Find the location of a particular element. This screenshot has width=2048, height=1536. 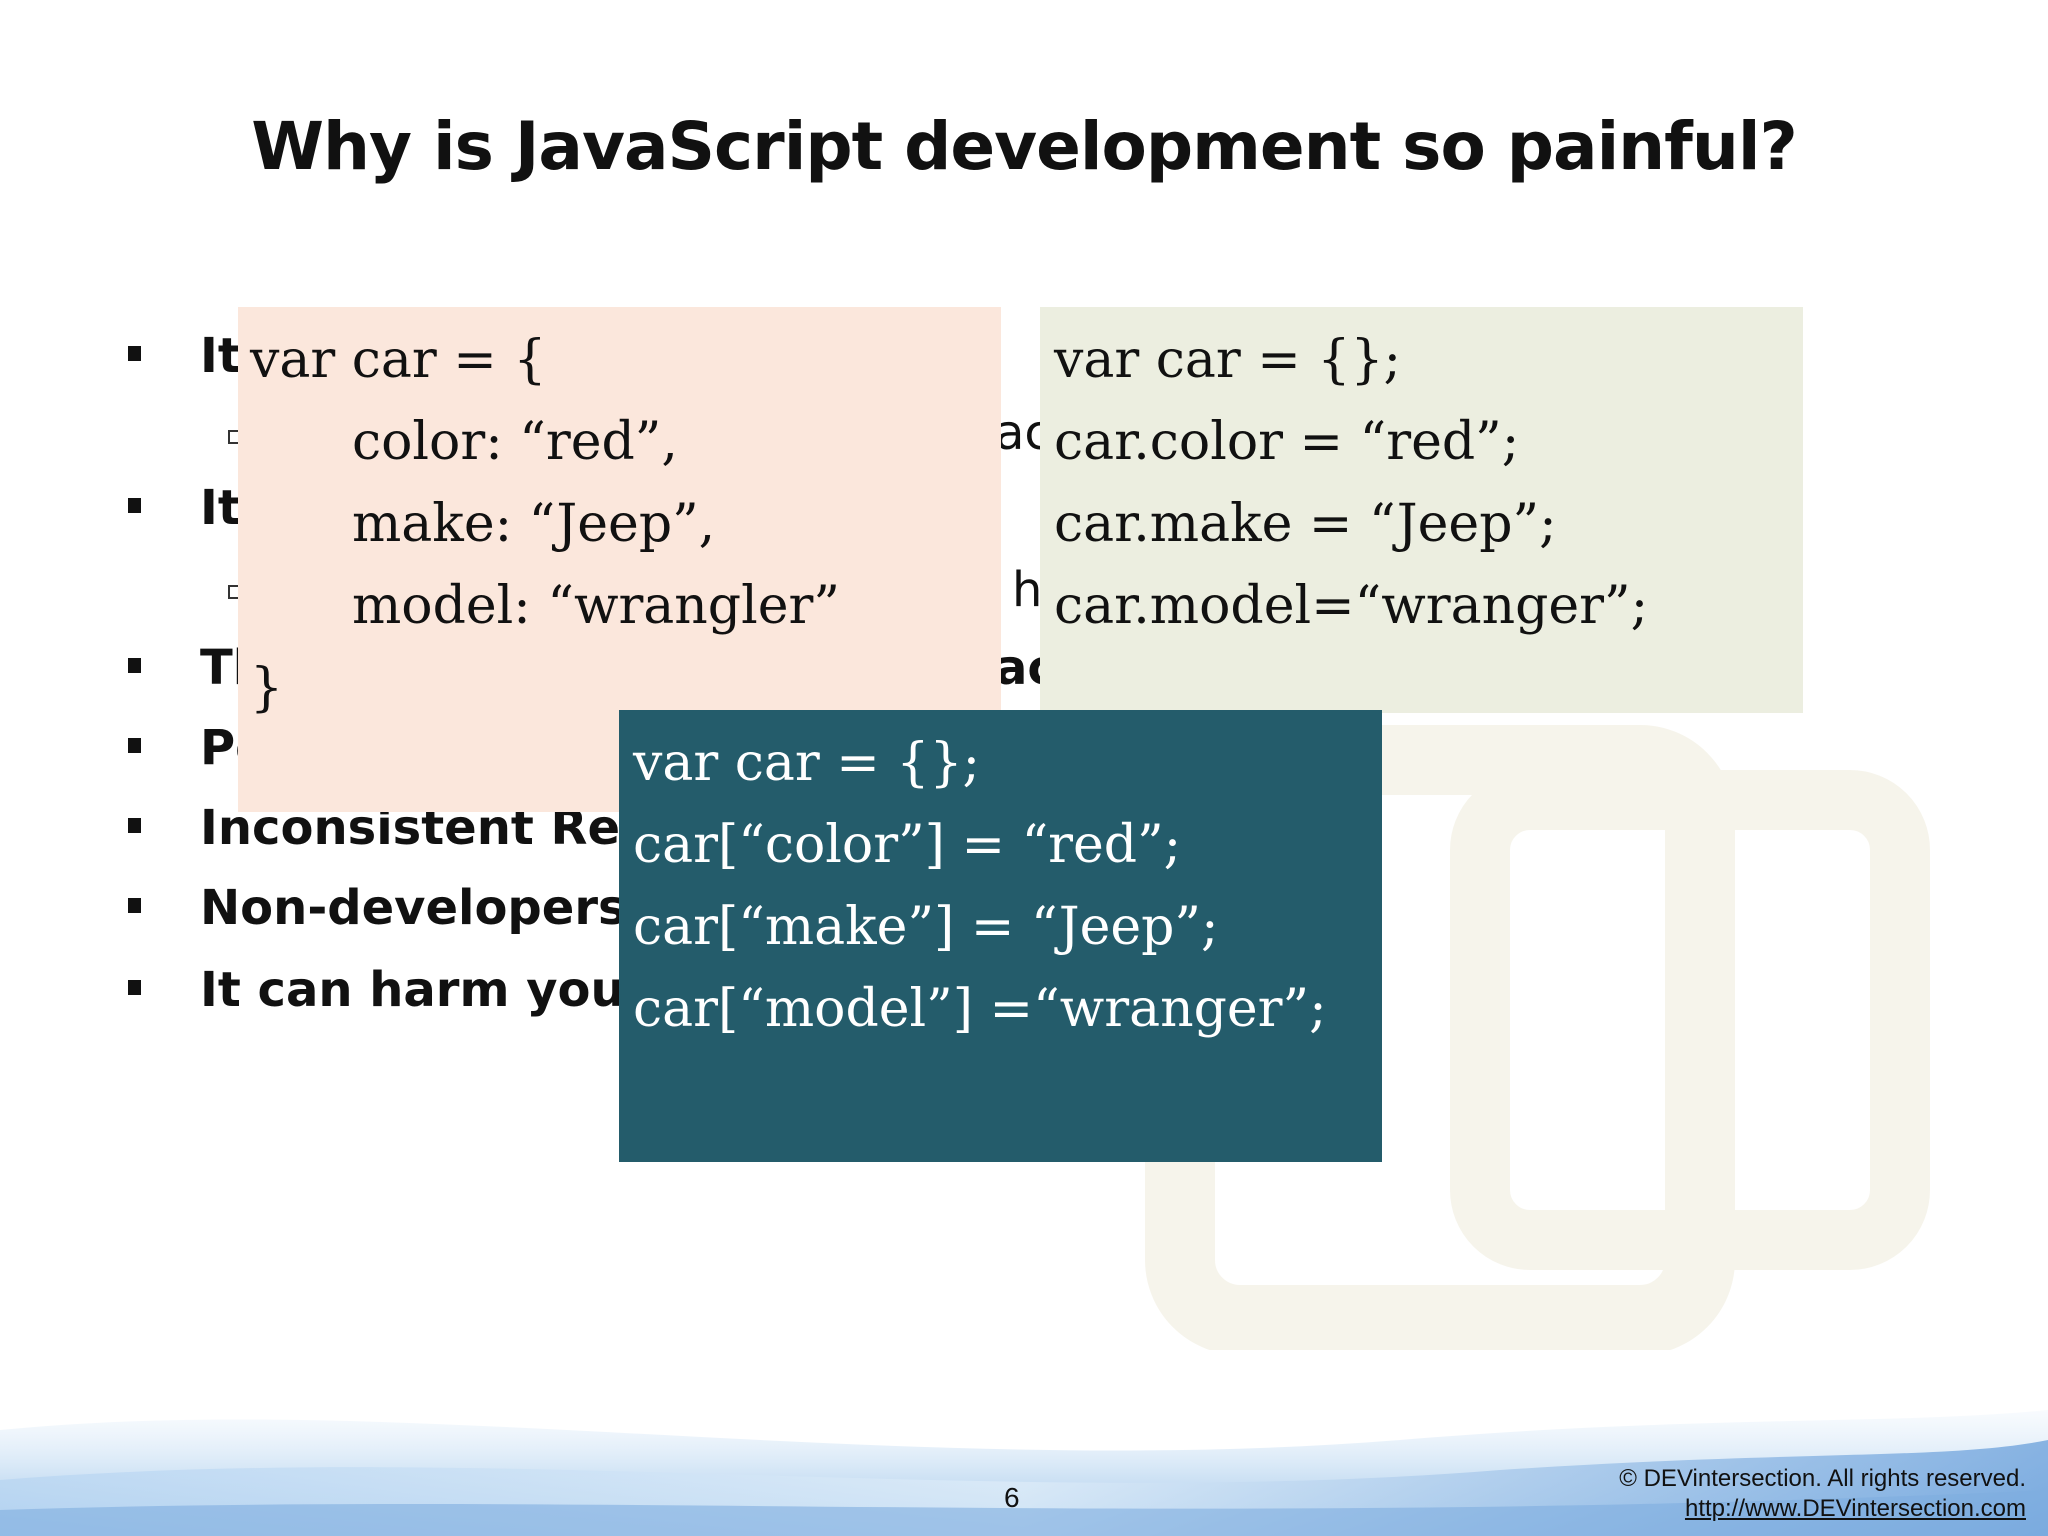

code-line: model: “wrangler” is located at coordinates (596, 606).